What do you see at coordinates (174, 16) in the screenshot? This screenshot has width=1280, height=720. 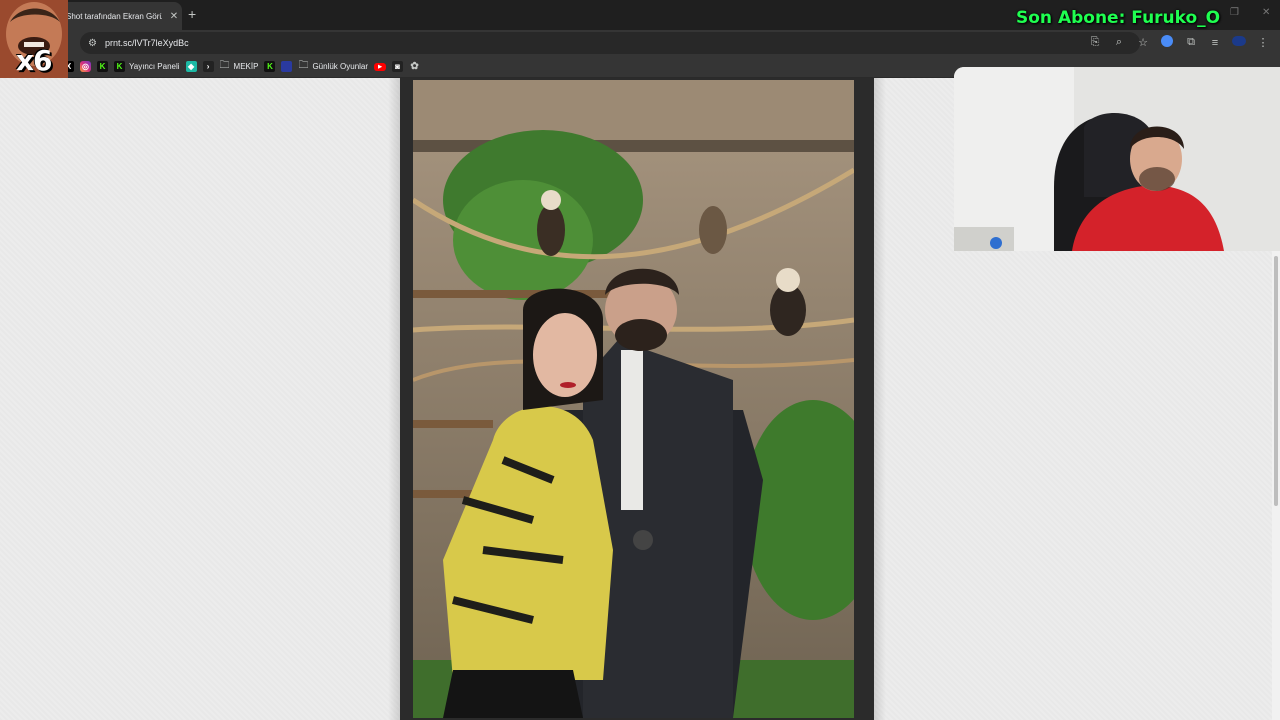 I see `tab-close-icon: ✕` at bounding box center [174, 16].